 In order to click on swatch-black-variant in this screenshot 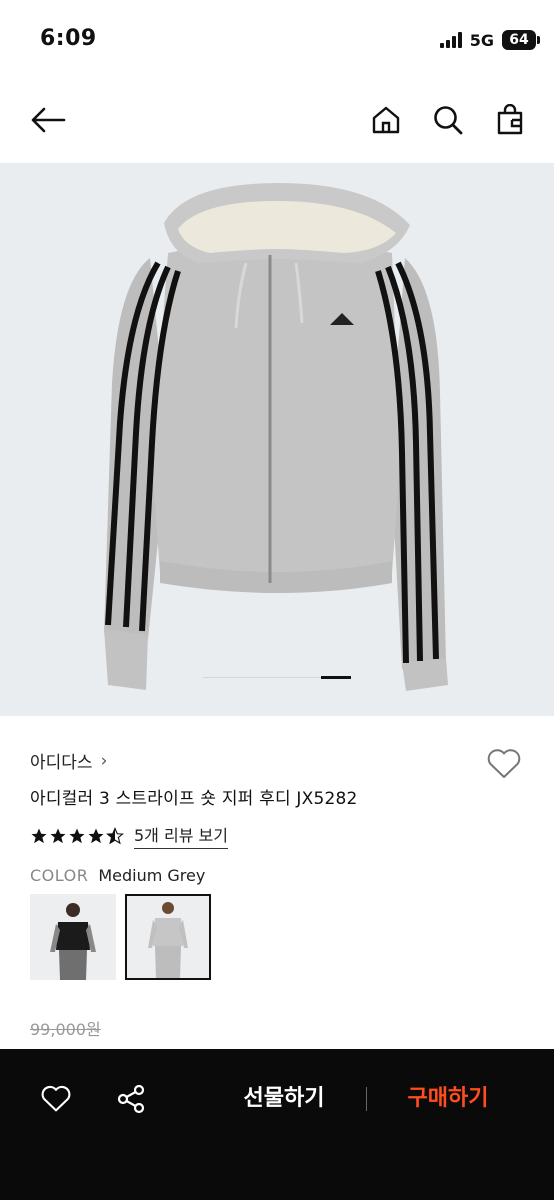, I will do `click(73, 937)`.